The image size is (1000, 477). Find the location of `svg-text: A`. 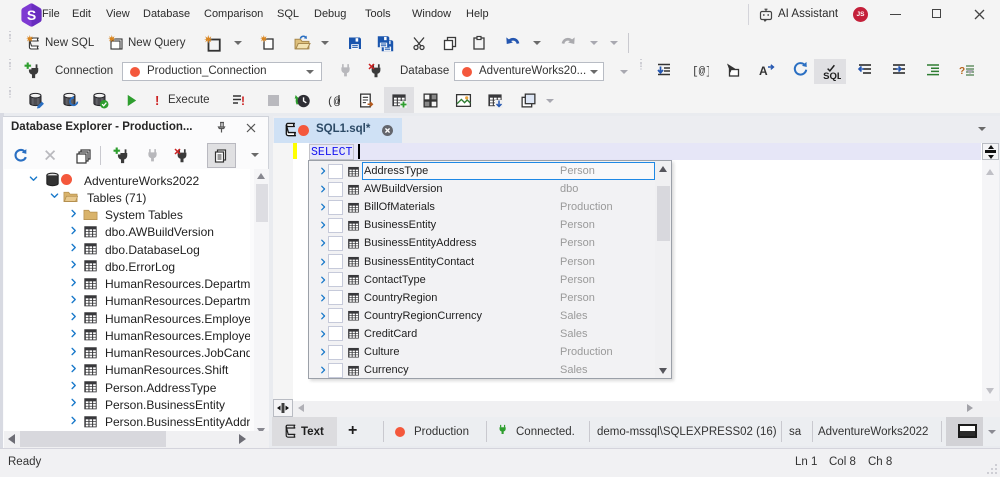

svg-text: A is located at coordinates (763, 71).